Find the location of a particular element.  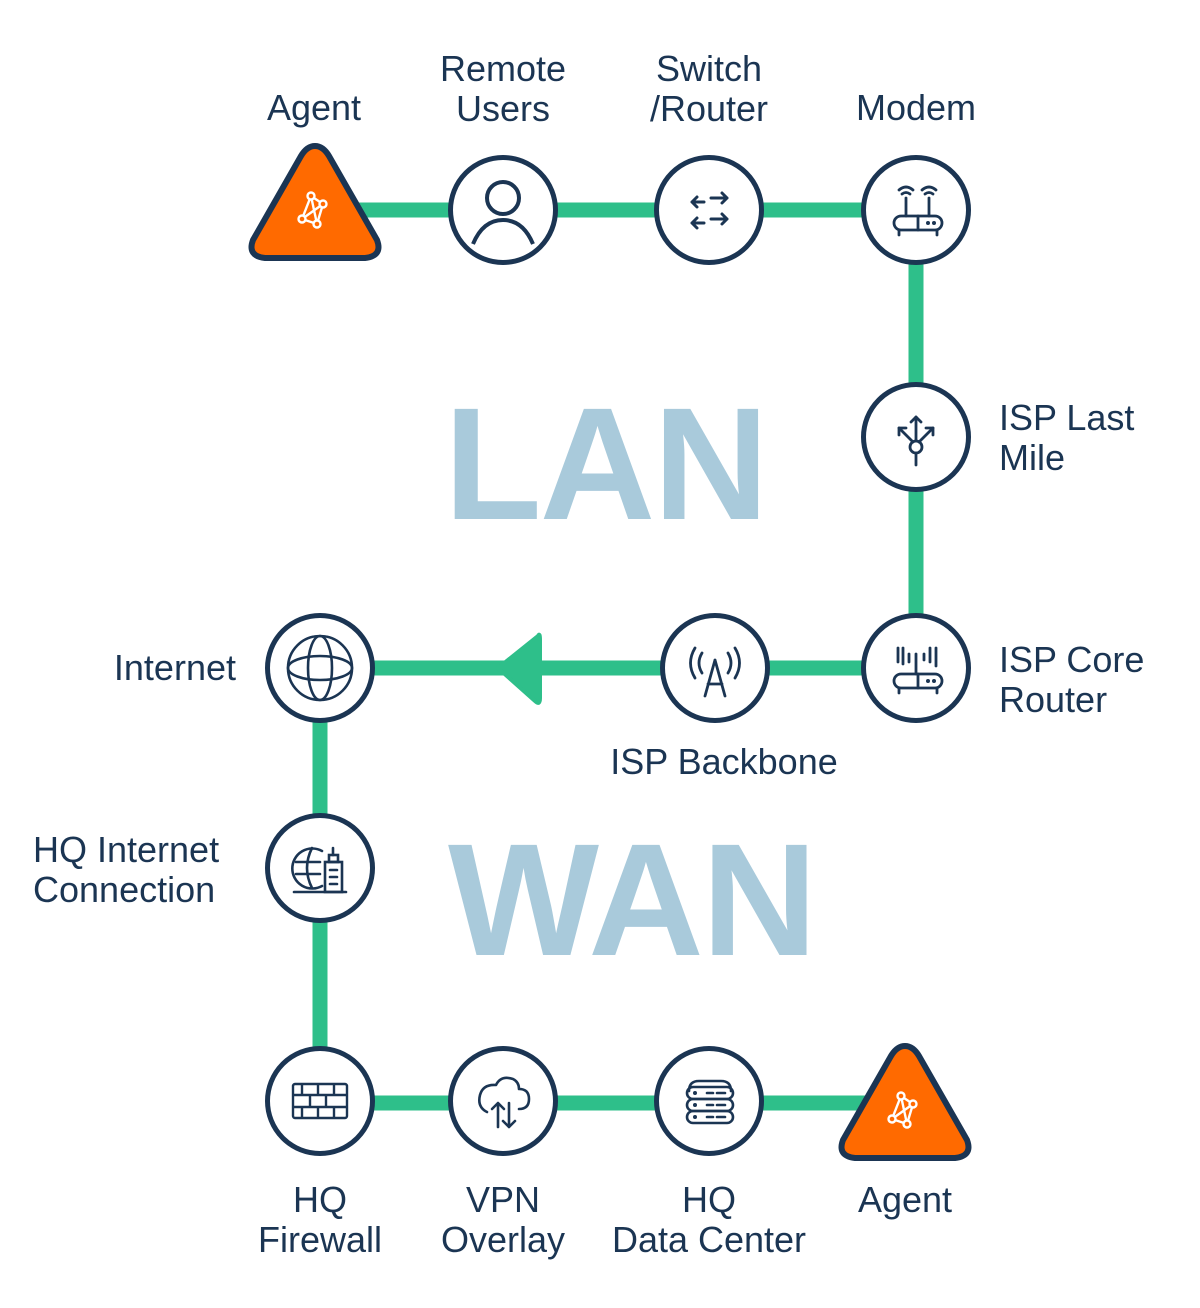

internet-label: Internet is located at coordinates (174, 667).